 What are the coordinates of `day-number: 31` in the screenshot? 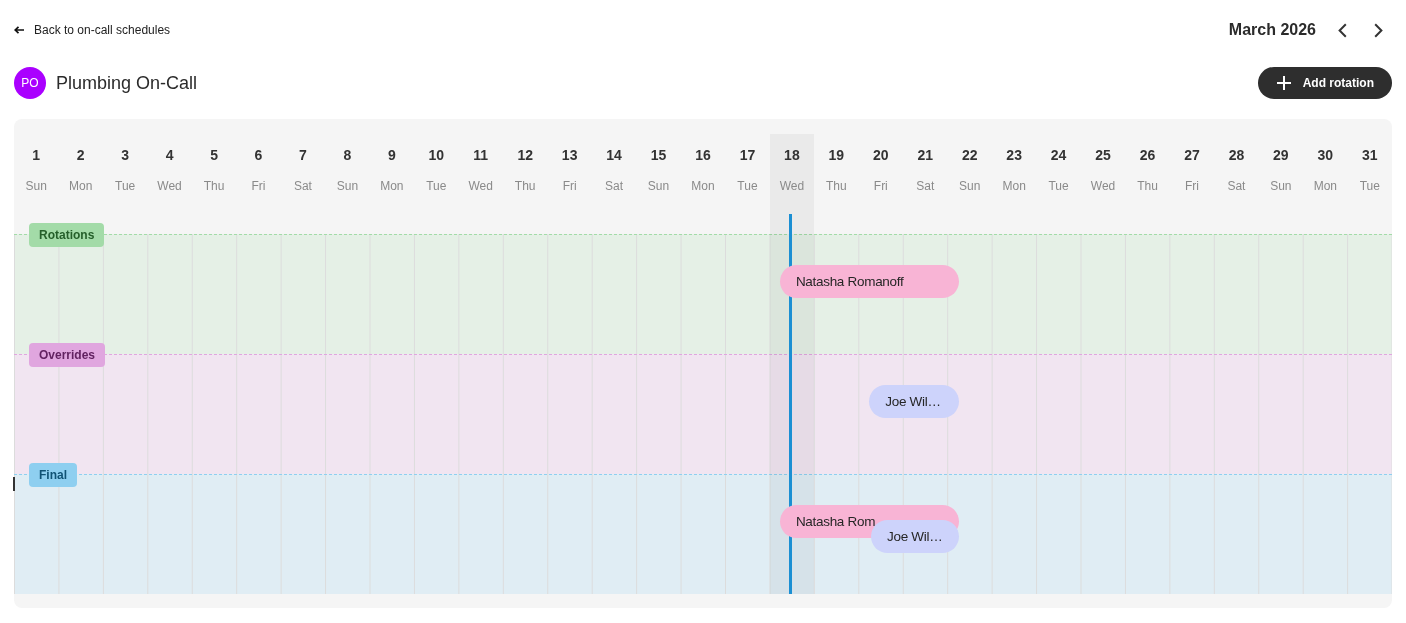 It's located at (1370, 155).